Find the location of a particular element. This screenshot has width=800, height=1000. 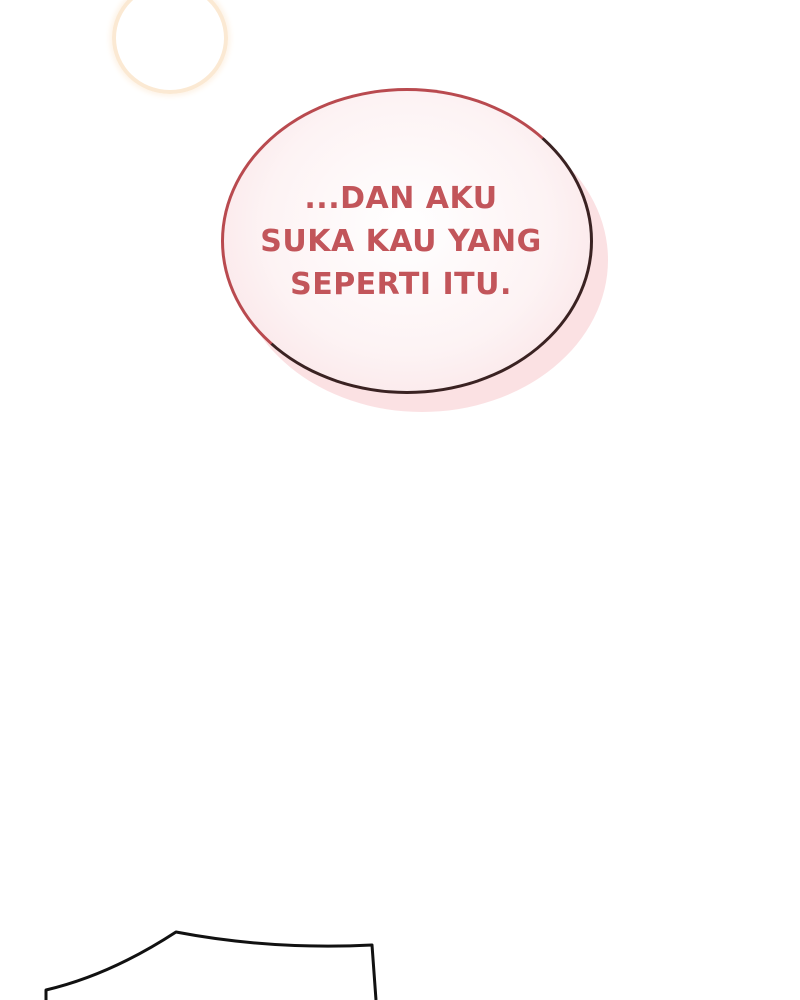

speech-bubble: ...DAN AKU SUKA KAU YANG SEPERTI ITU. is located at coordinates (407, 241).